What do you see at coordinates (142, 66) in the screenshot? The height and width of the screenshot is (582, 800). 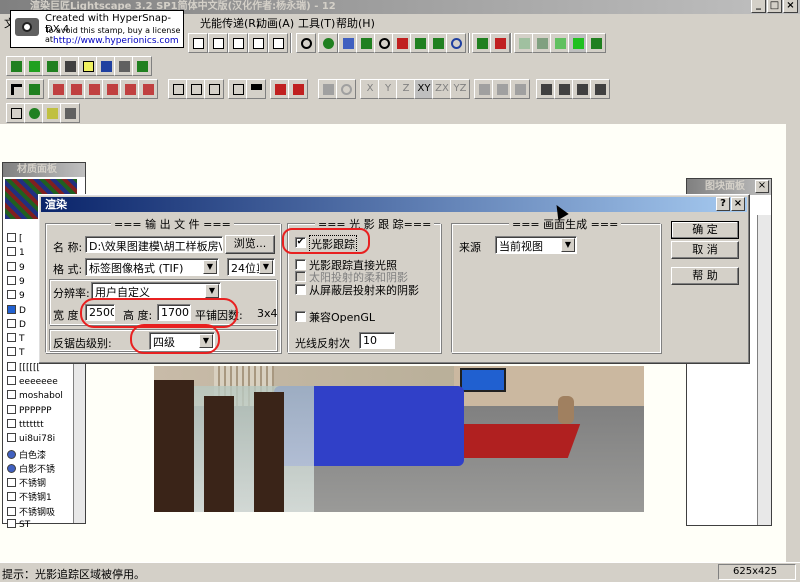 I see `render-icon` at bounding box center [142, 66].